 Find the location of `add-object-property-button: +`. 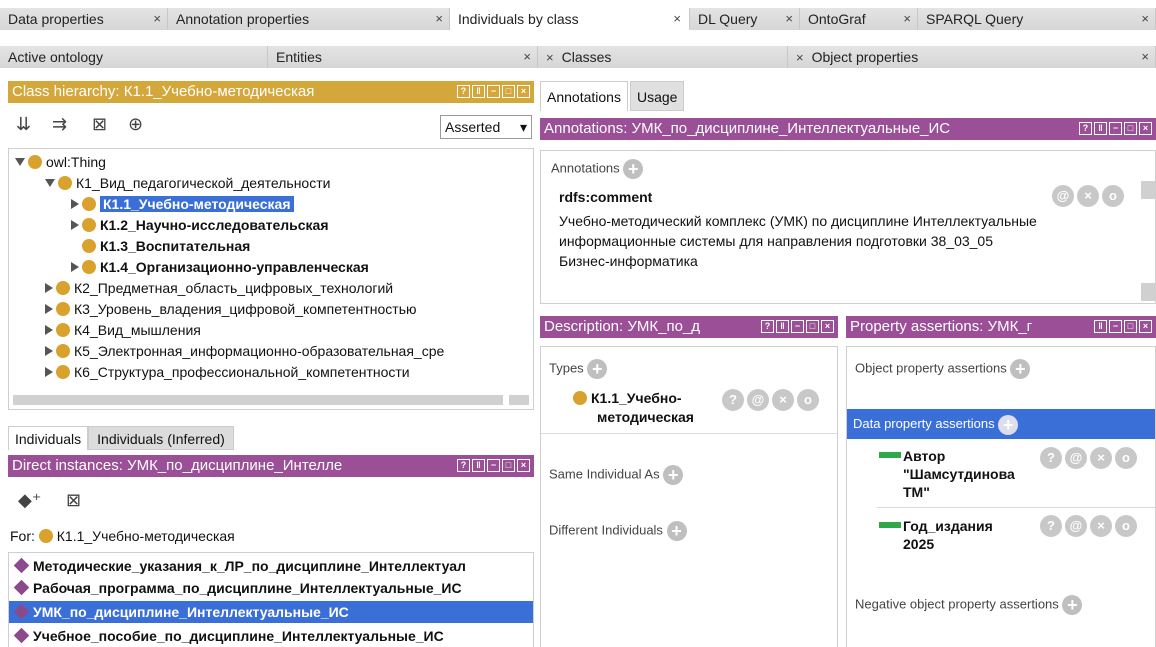

add-object-property-button: + is located at coordinates (1020, 369).